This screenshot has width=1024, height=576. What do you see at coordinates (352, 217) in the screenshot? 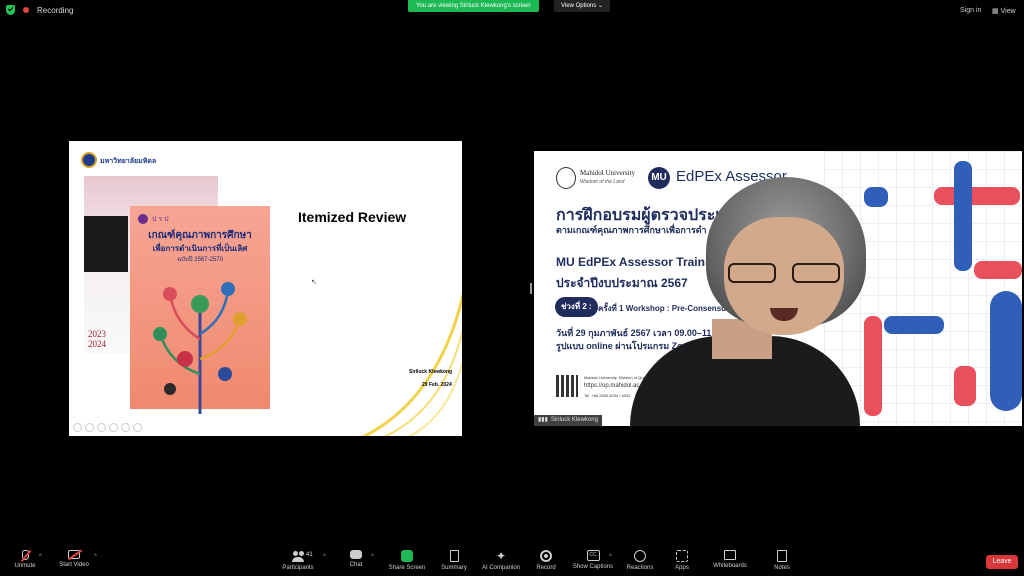
I see `slide-title: Itemized Review` at bounding box center [352, 217].